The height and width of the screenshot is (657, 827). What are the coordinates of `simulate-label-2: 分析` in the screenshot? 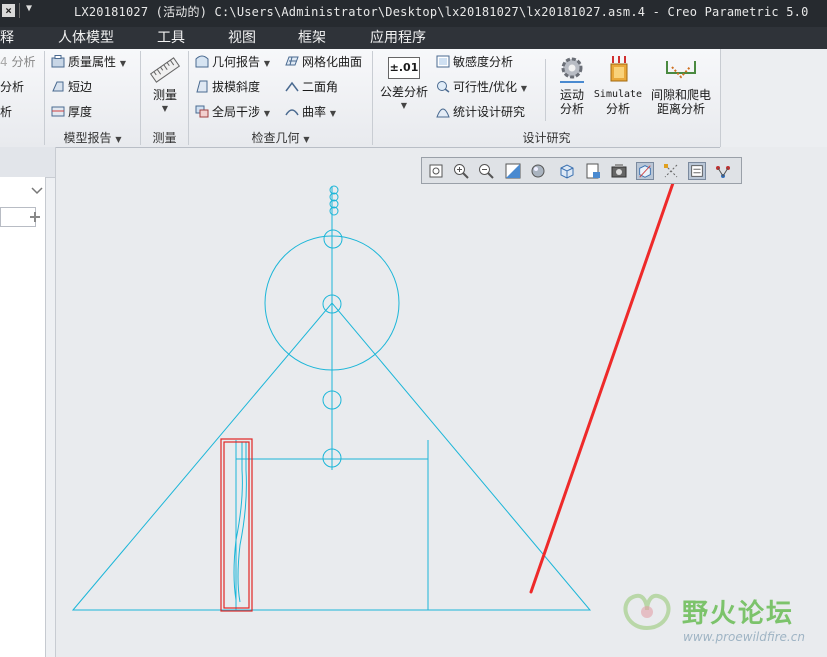 It's located at (617, 109).